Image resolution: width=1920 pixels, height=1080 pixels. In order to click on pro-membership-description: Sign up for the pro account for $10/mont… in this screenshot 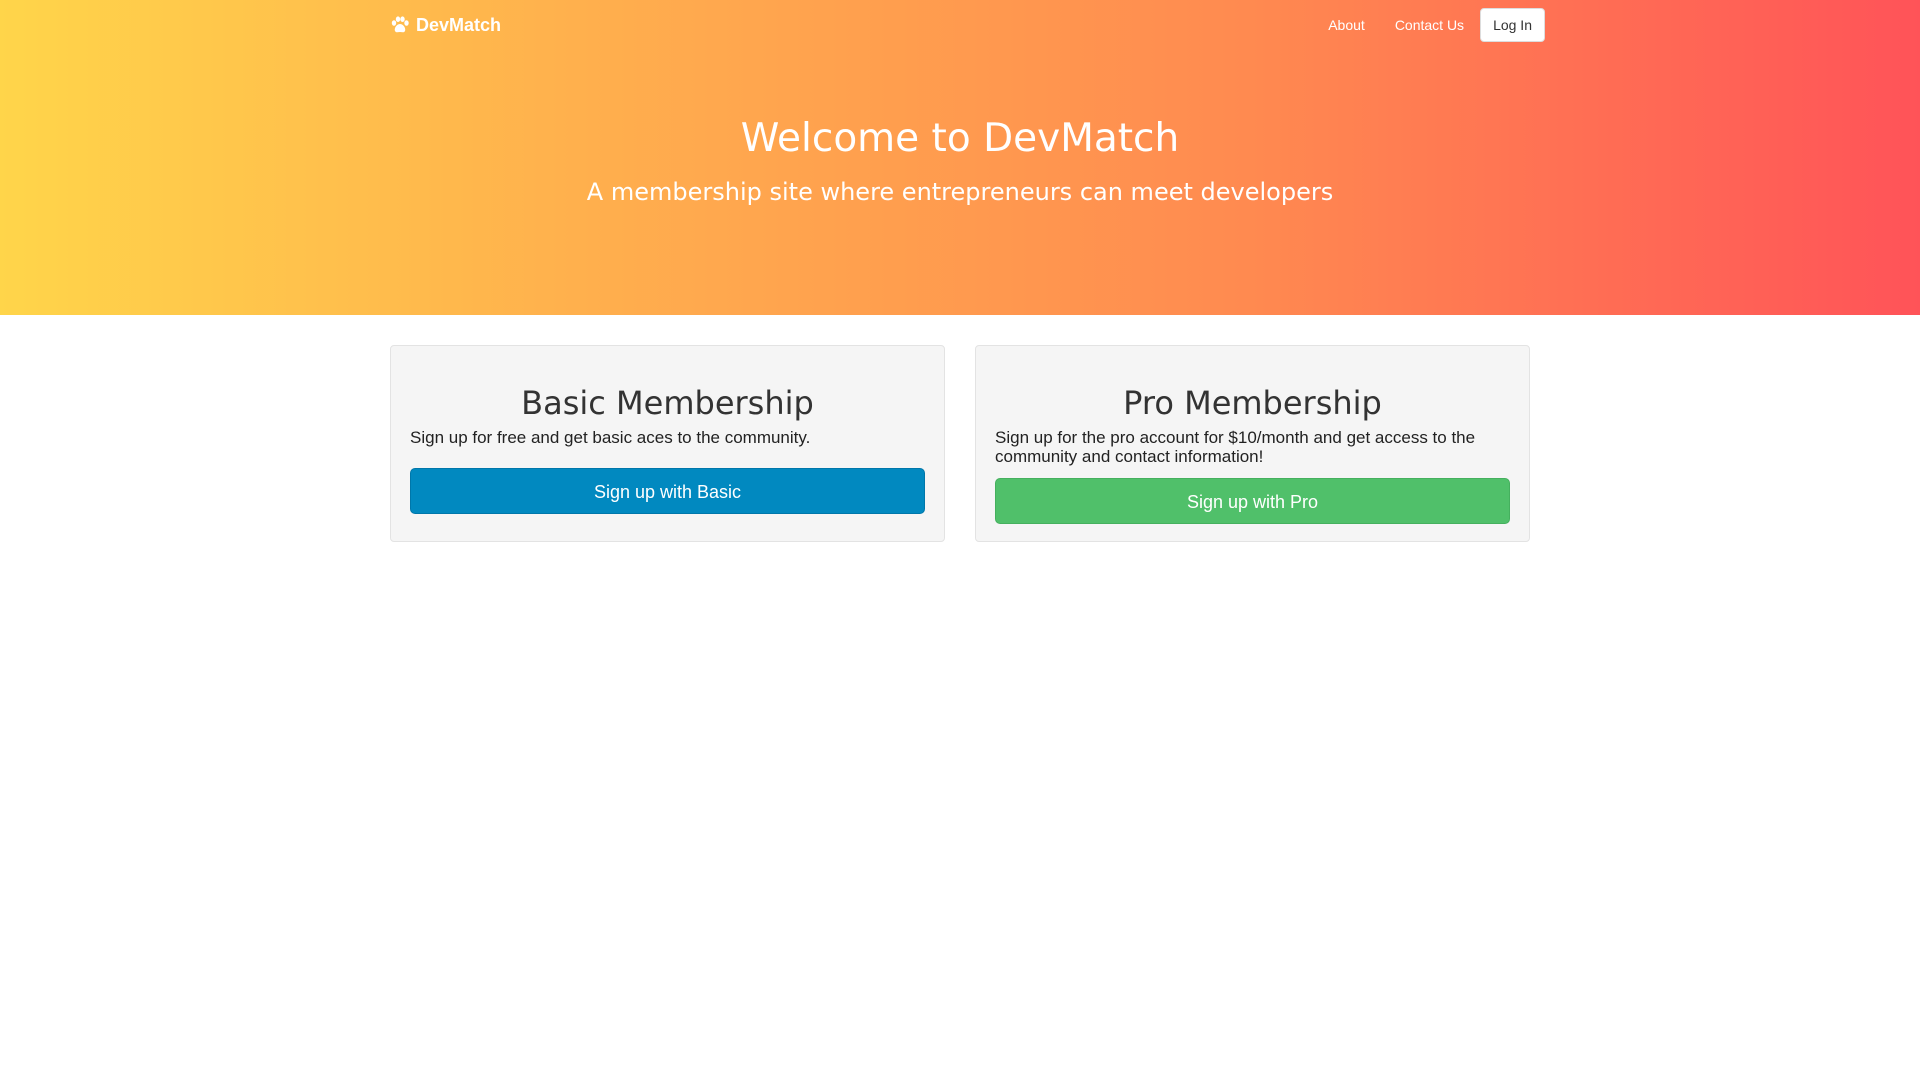, I will do `click(1235, 447)`.